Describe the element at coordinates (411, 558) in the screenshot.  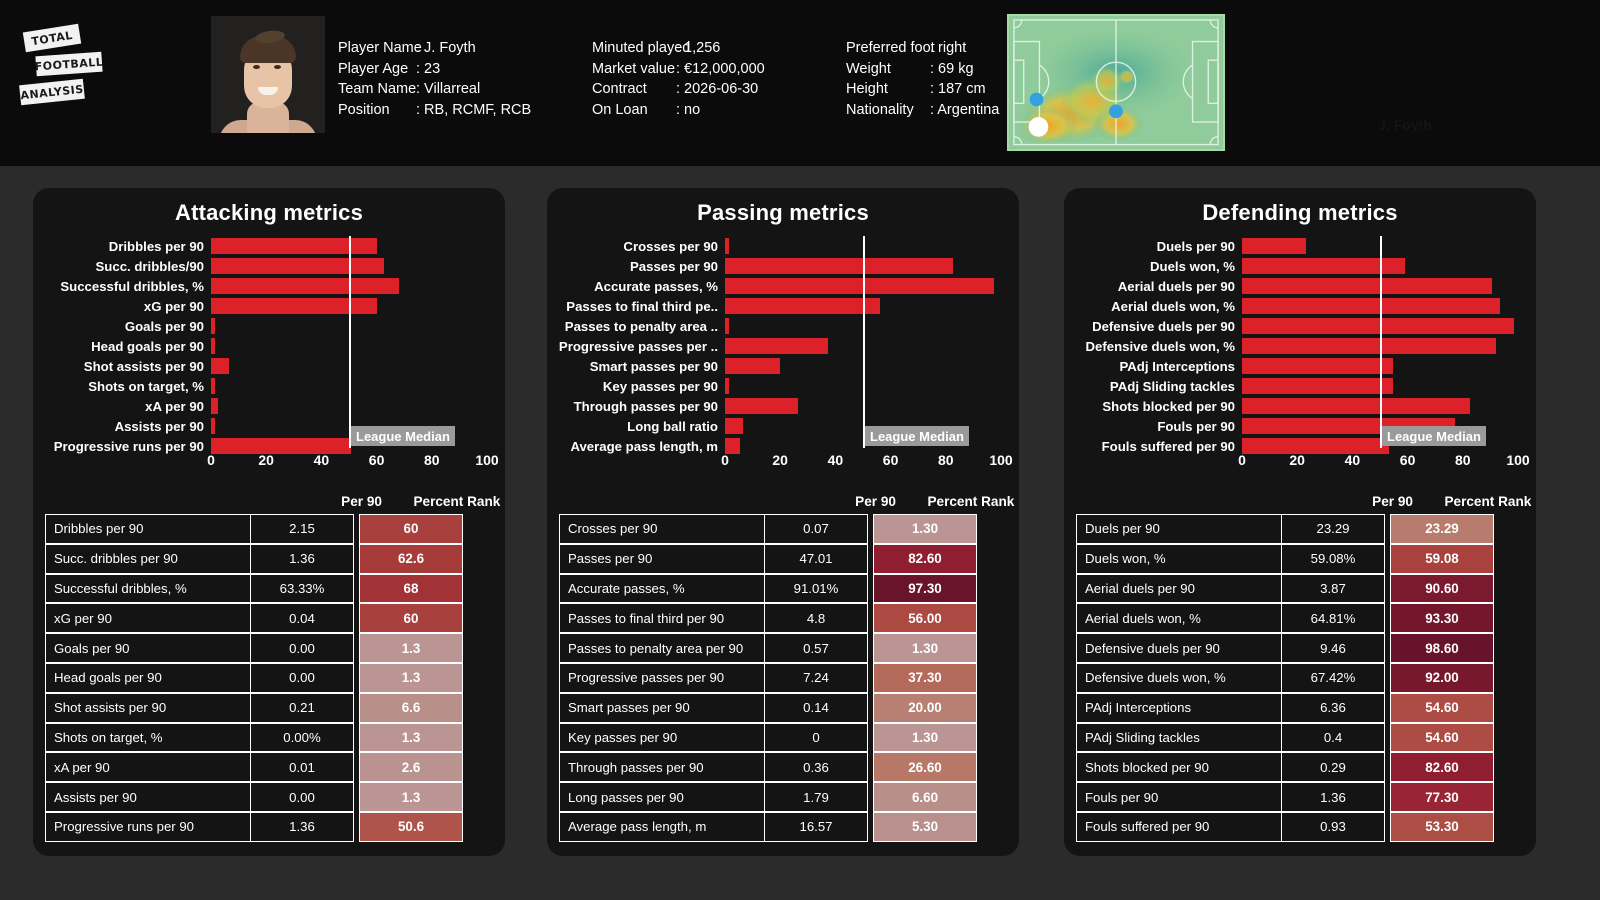
I see `table-cell-percent-rank: 62.6` at that location.